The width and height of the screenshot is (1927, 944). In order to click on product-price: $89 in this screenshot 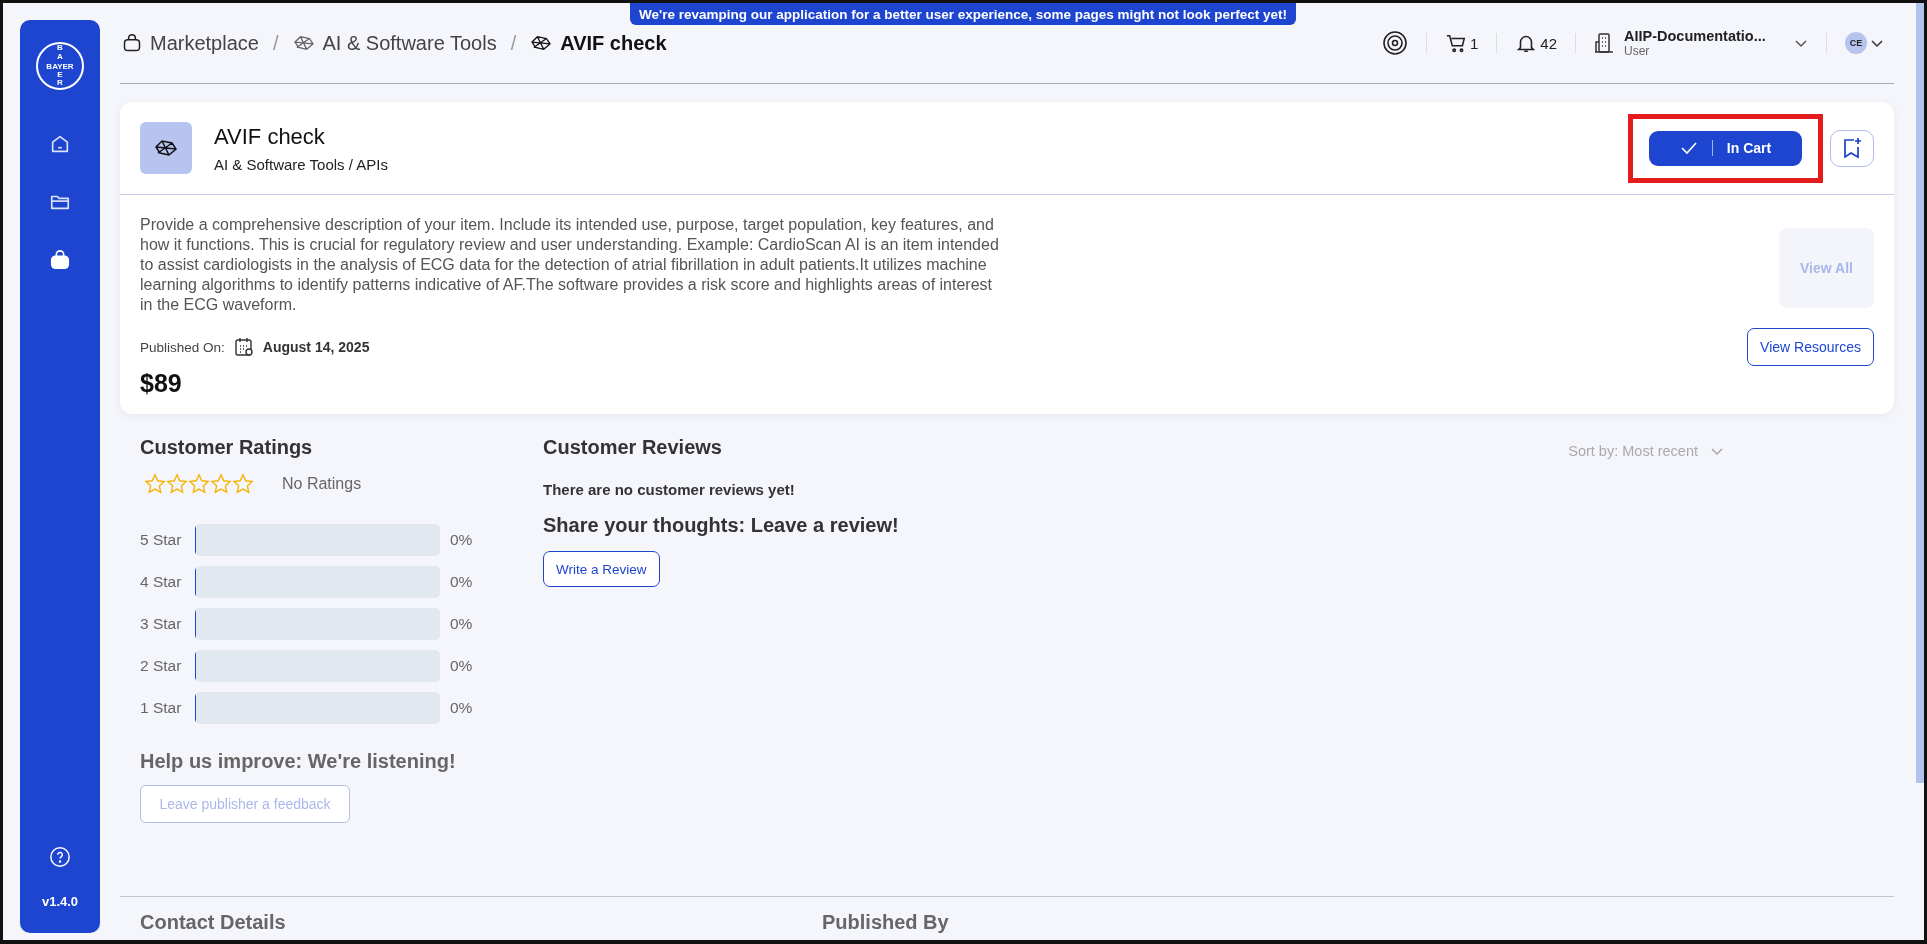, I will do `click(161, 383)`.